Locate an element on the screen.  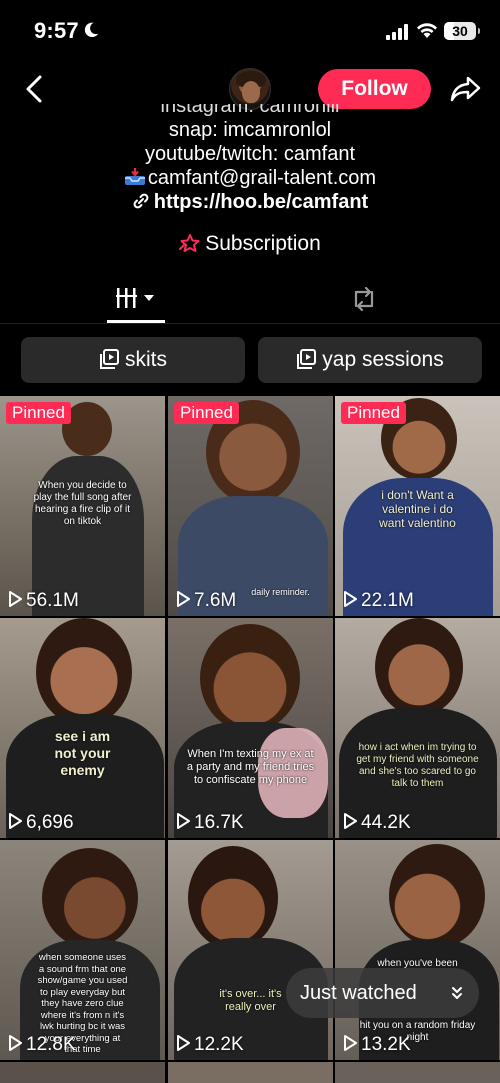
view-count: 6,696 is located at coordinates (41, 823).